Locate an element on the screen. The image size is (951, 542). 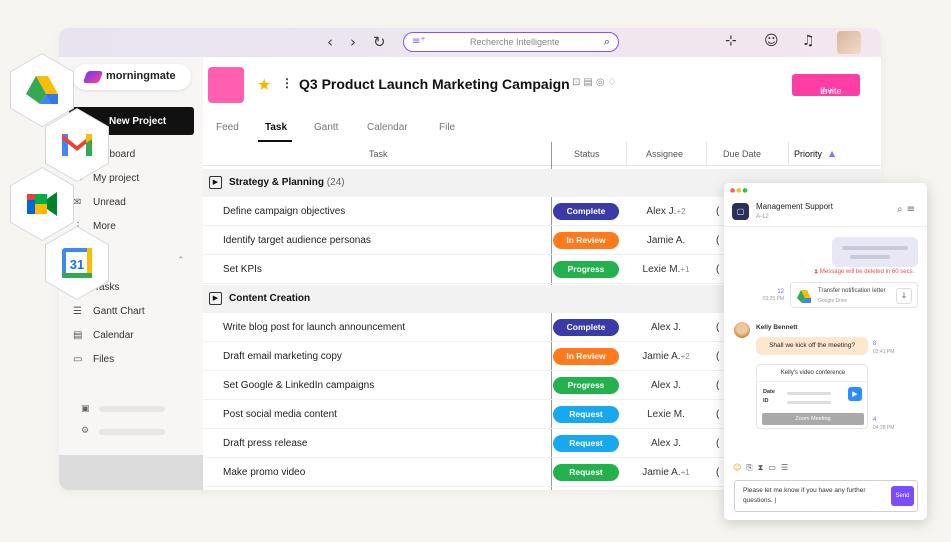
avatar is located at coordinates (742, 330).